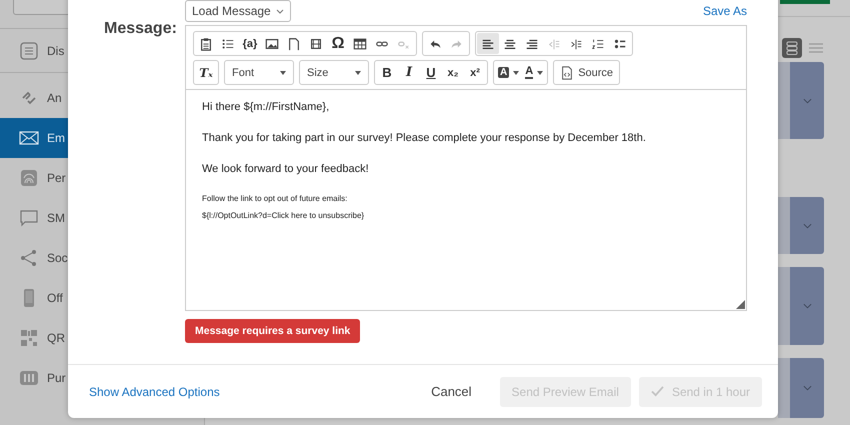 Image resolution: width=850 pixels, height=425 pixels. I want to click on field-label: Message:, so click(141, 29).